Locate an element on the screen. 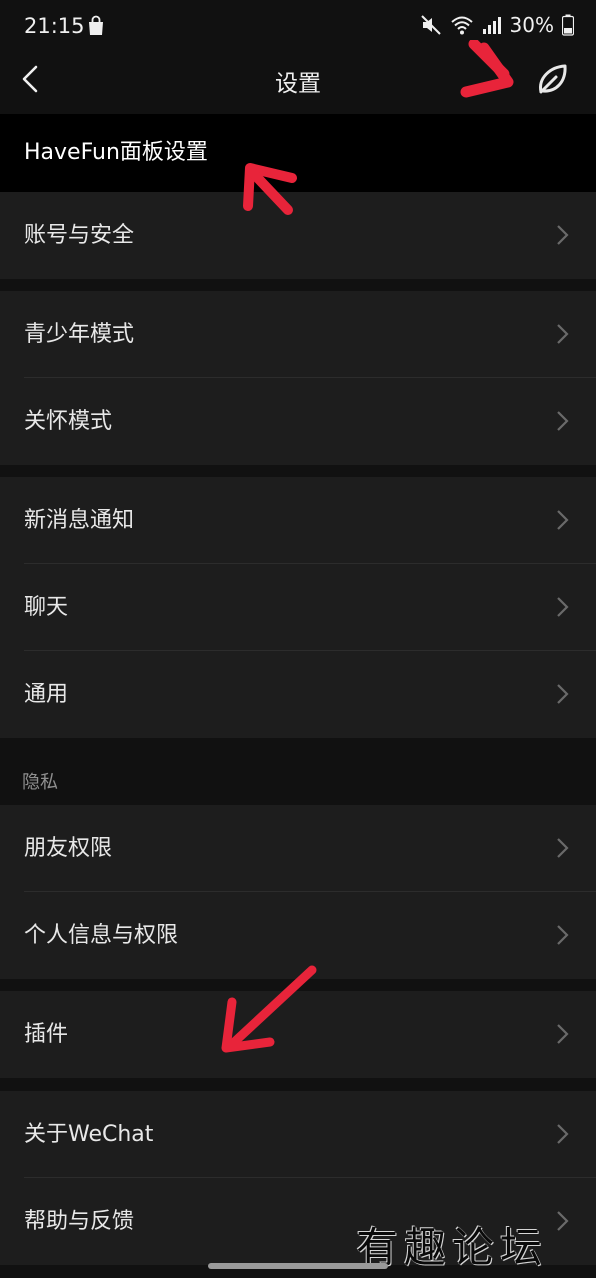 The width and height of the screenshot is (596, 1278). care-mode-row: 关怀模式 is located at coordinates (298, 421).